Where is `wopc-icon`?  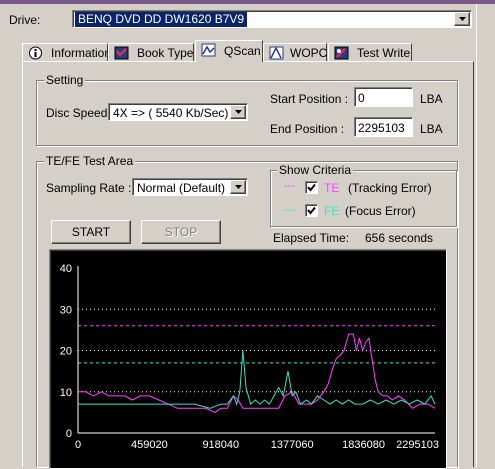
wopc-icon is located at coordinates (276, 53).